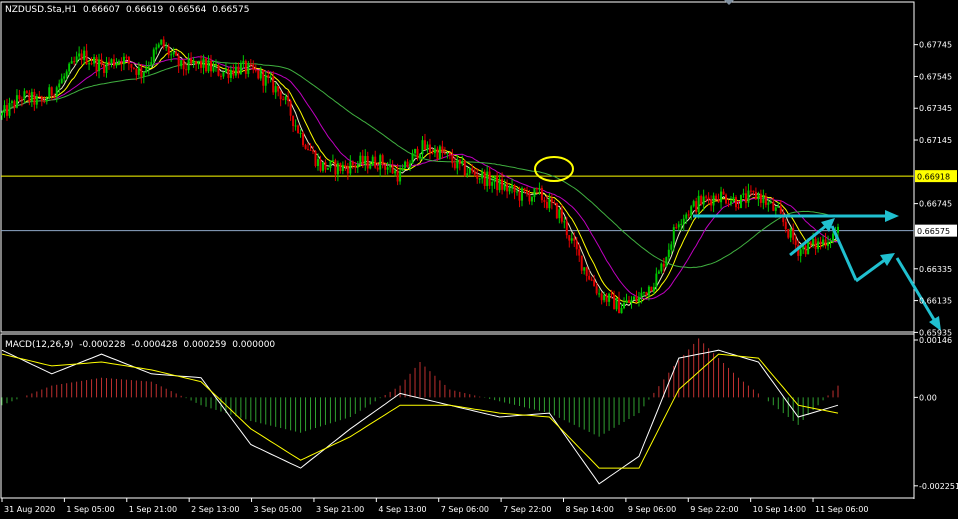  Describe the element at coordinates (39, 345) in the screenshot. I see `macd-label: MACD(12,26,9)` at that location.